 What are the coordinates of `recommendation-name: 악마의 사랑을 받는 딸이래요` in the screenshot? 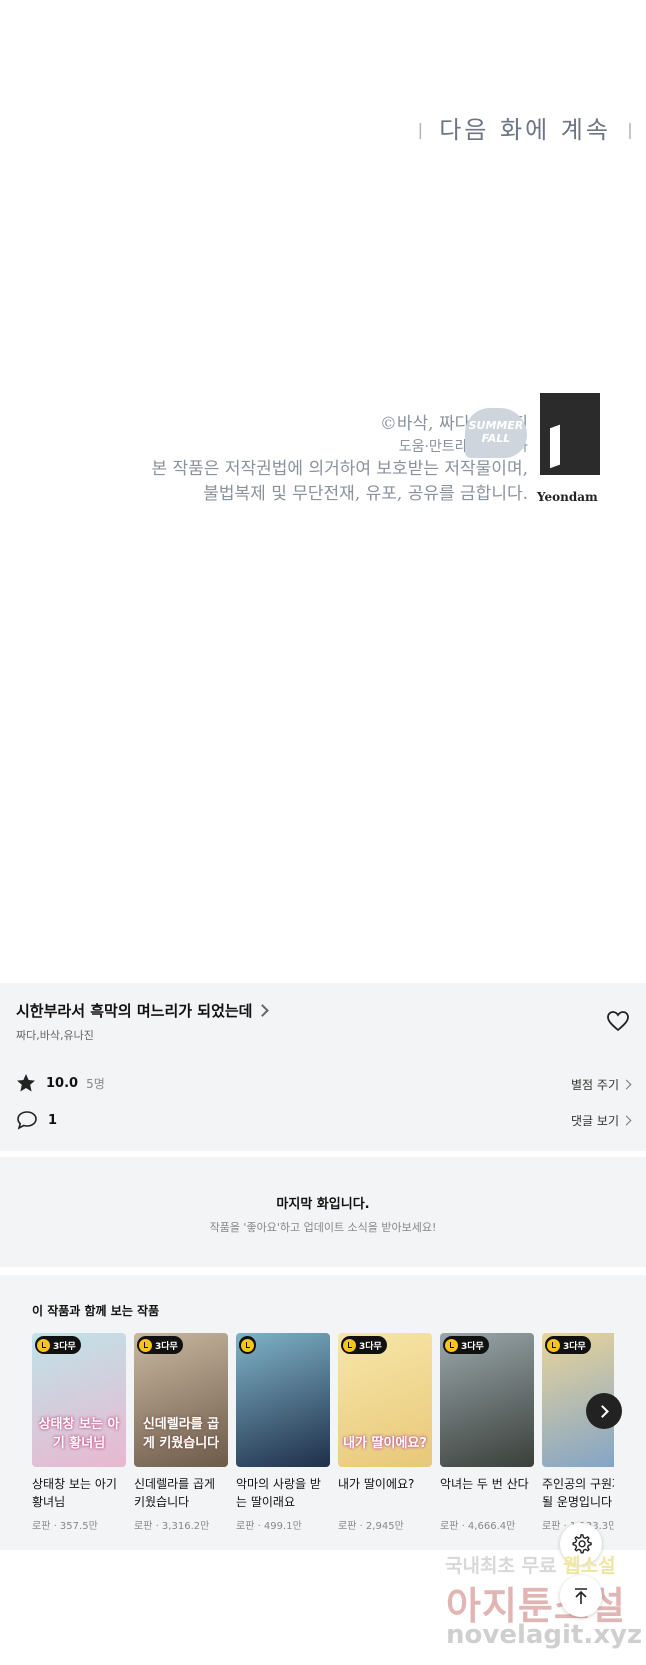 It's located at (278, 1493).